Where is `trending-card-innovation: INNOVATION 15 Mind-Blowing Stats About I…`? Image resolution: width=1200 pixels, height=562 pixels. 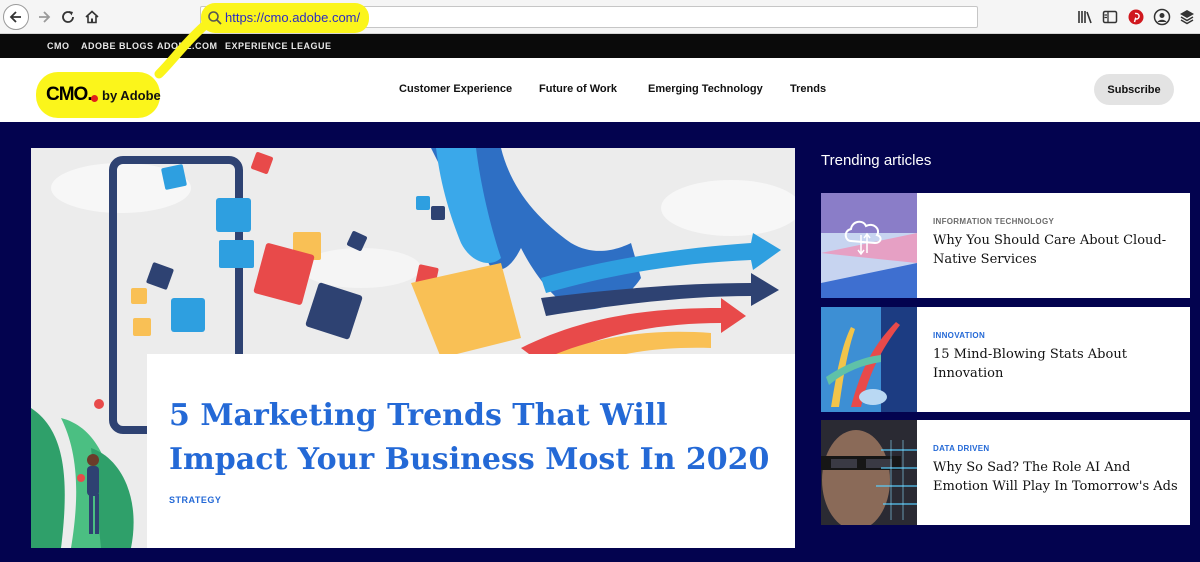 trending-card-innovation: INNOVATION 15 Mind-Blowing Stats About I… is located at coordinates (1005, 359).